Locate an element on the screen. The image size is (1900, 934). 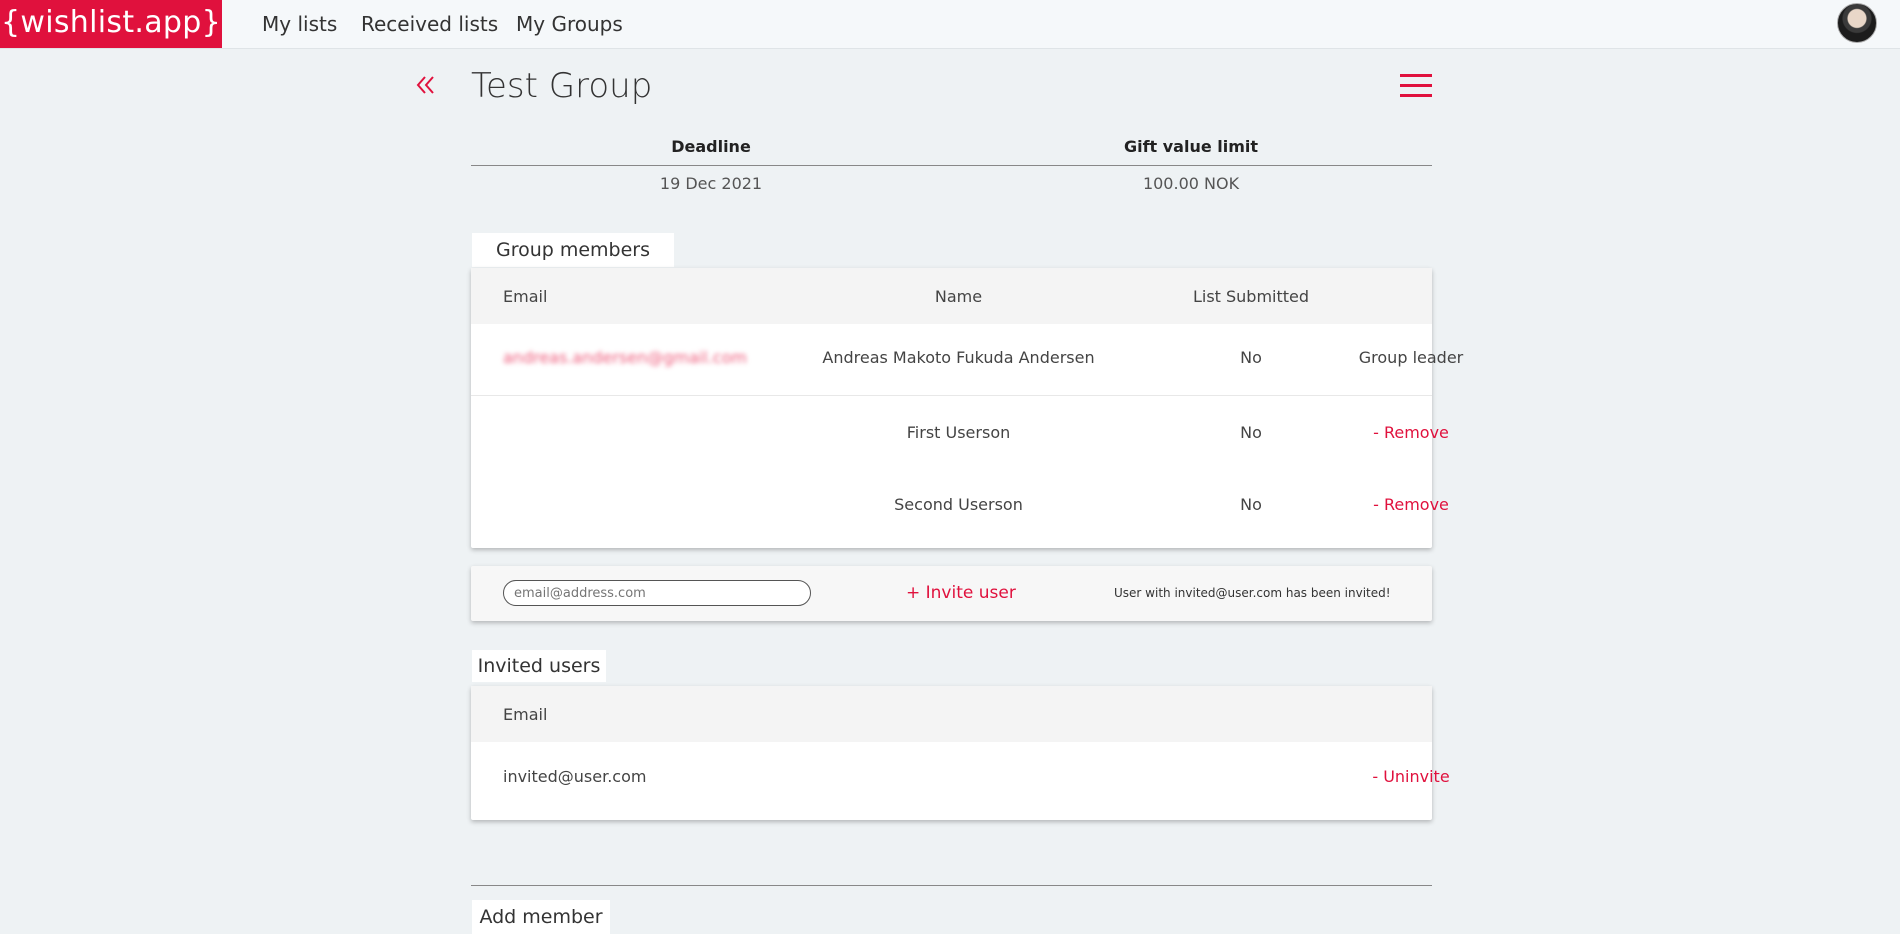
invite-email-input is located at coordinates (657, 593).